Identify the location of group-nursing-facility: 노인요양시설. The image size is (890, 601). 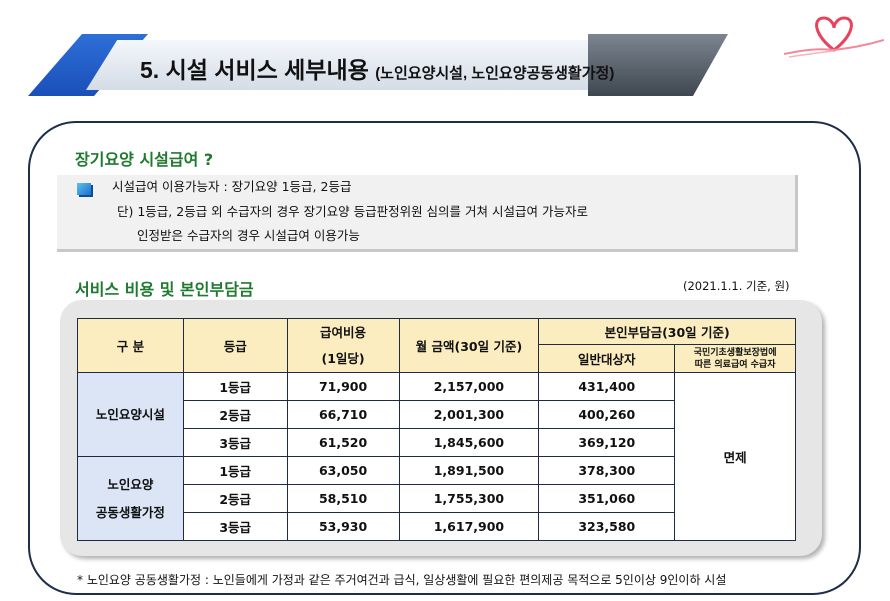
(130, 414).